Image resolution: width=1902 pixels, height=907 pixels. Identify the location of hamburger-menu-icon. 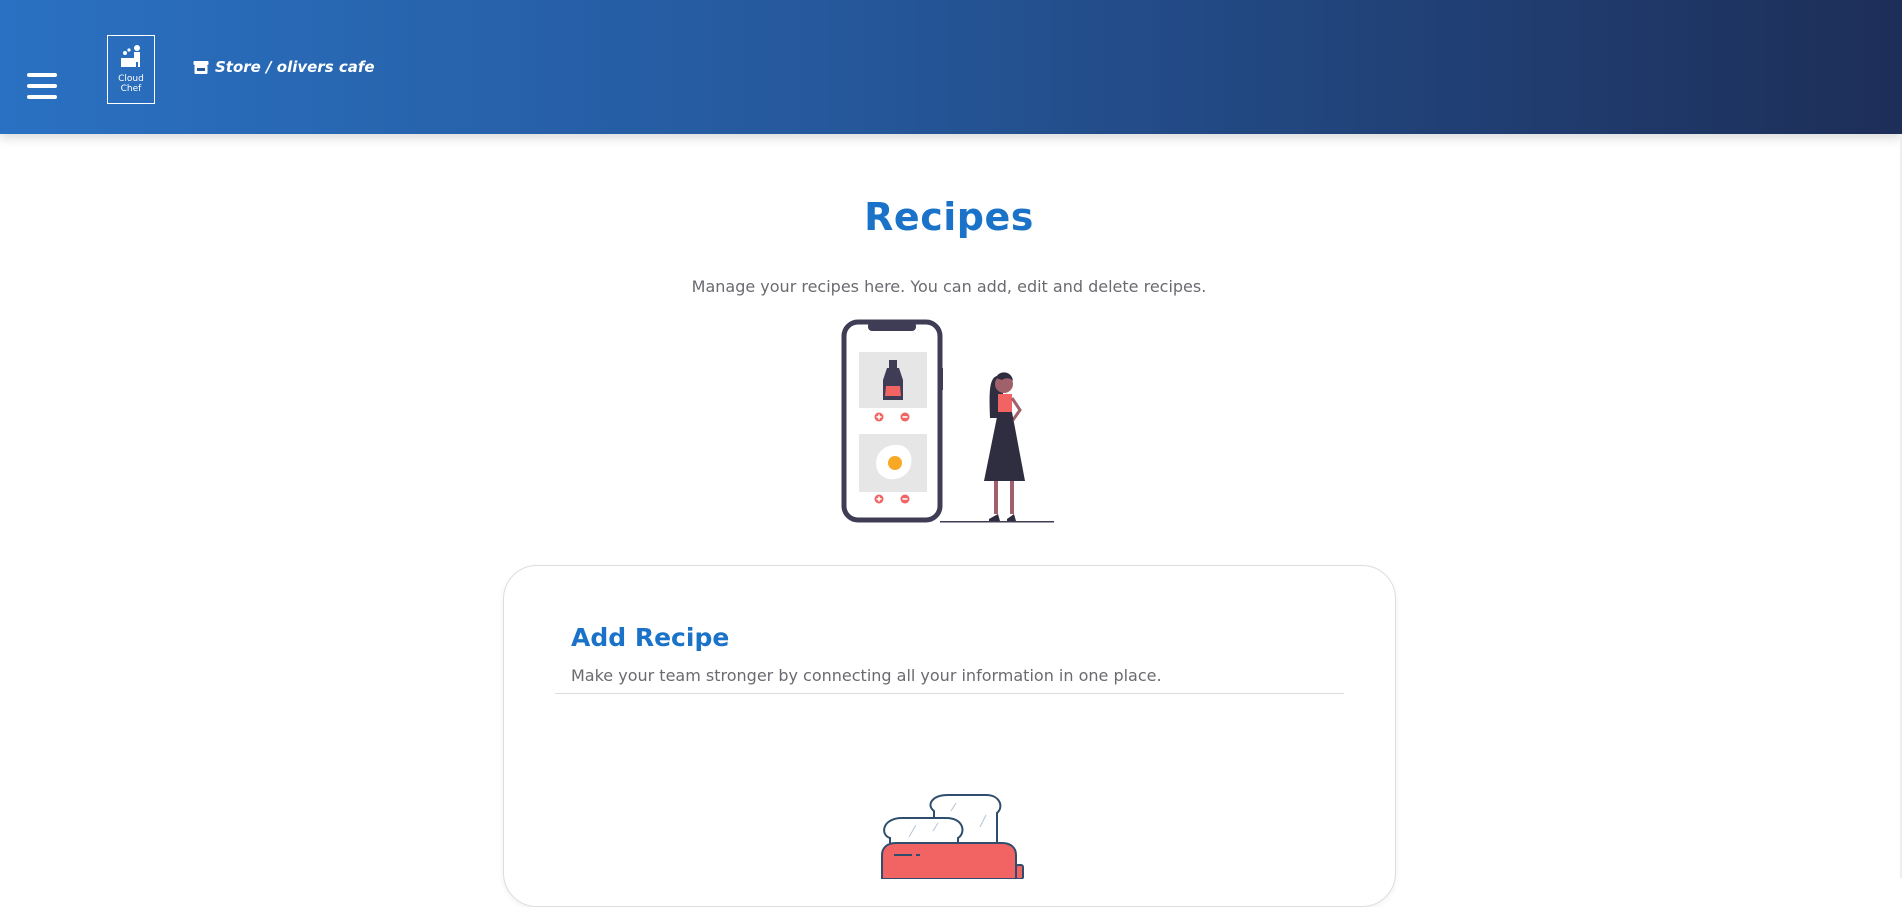
(42, 86).